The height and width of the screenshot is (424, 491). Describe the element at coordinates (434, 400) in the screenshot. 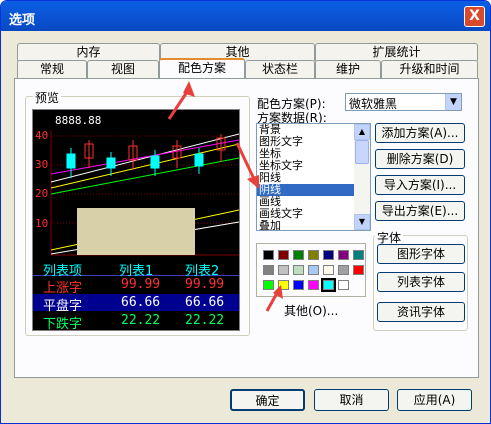

I see `apply-button: 应用(A)` at that location.